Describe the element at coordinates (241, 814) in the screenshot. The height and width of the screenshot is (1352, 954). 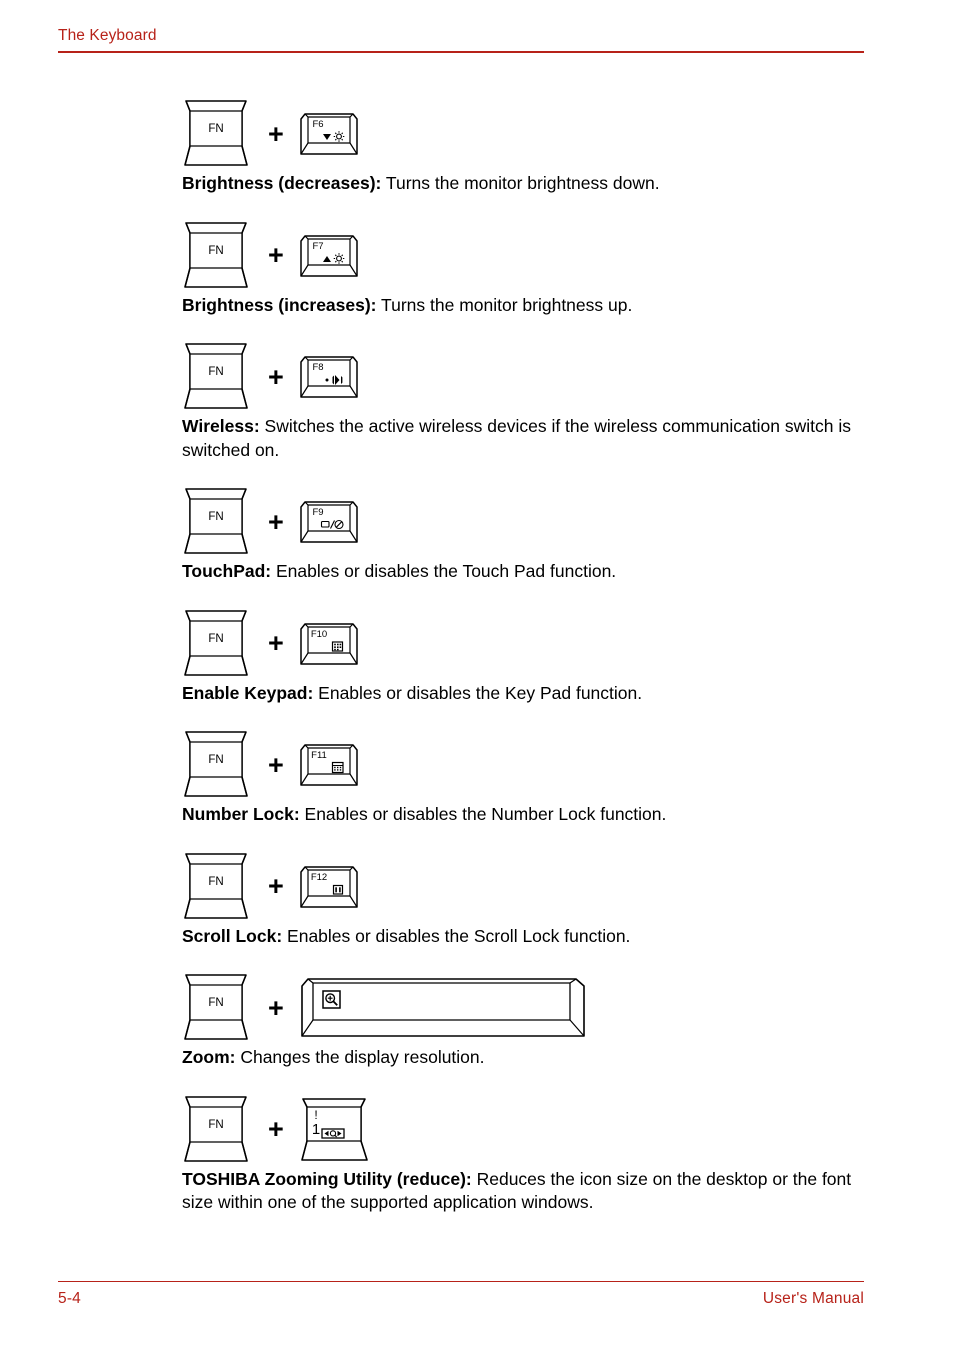
I see `shortcut-term: Number Lock:` at that location.